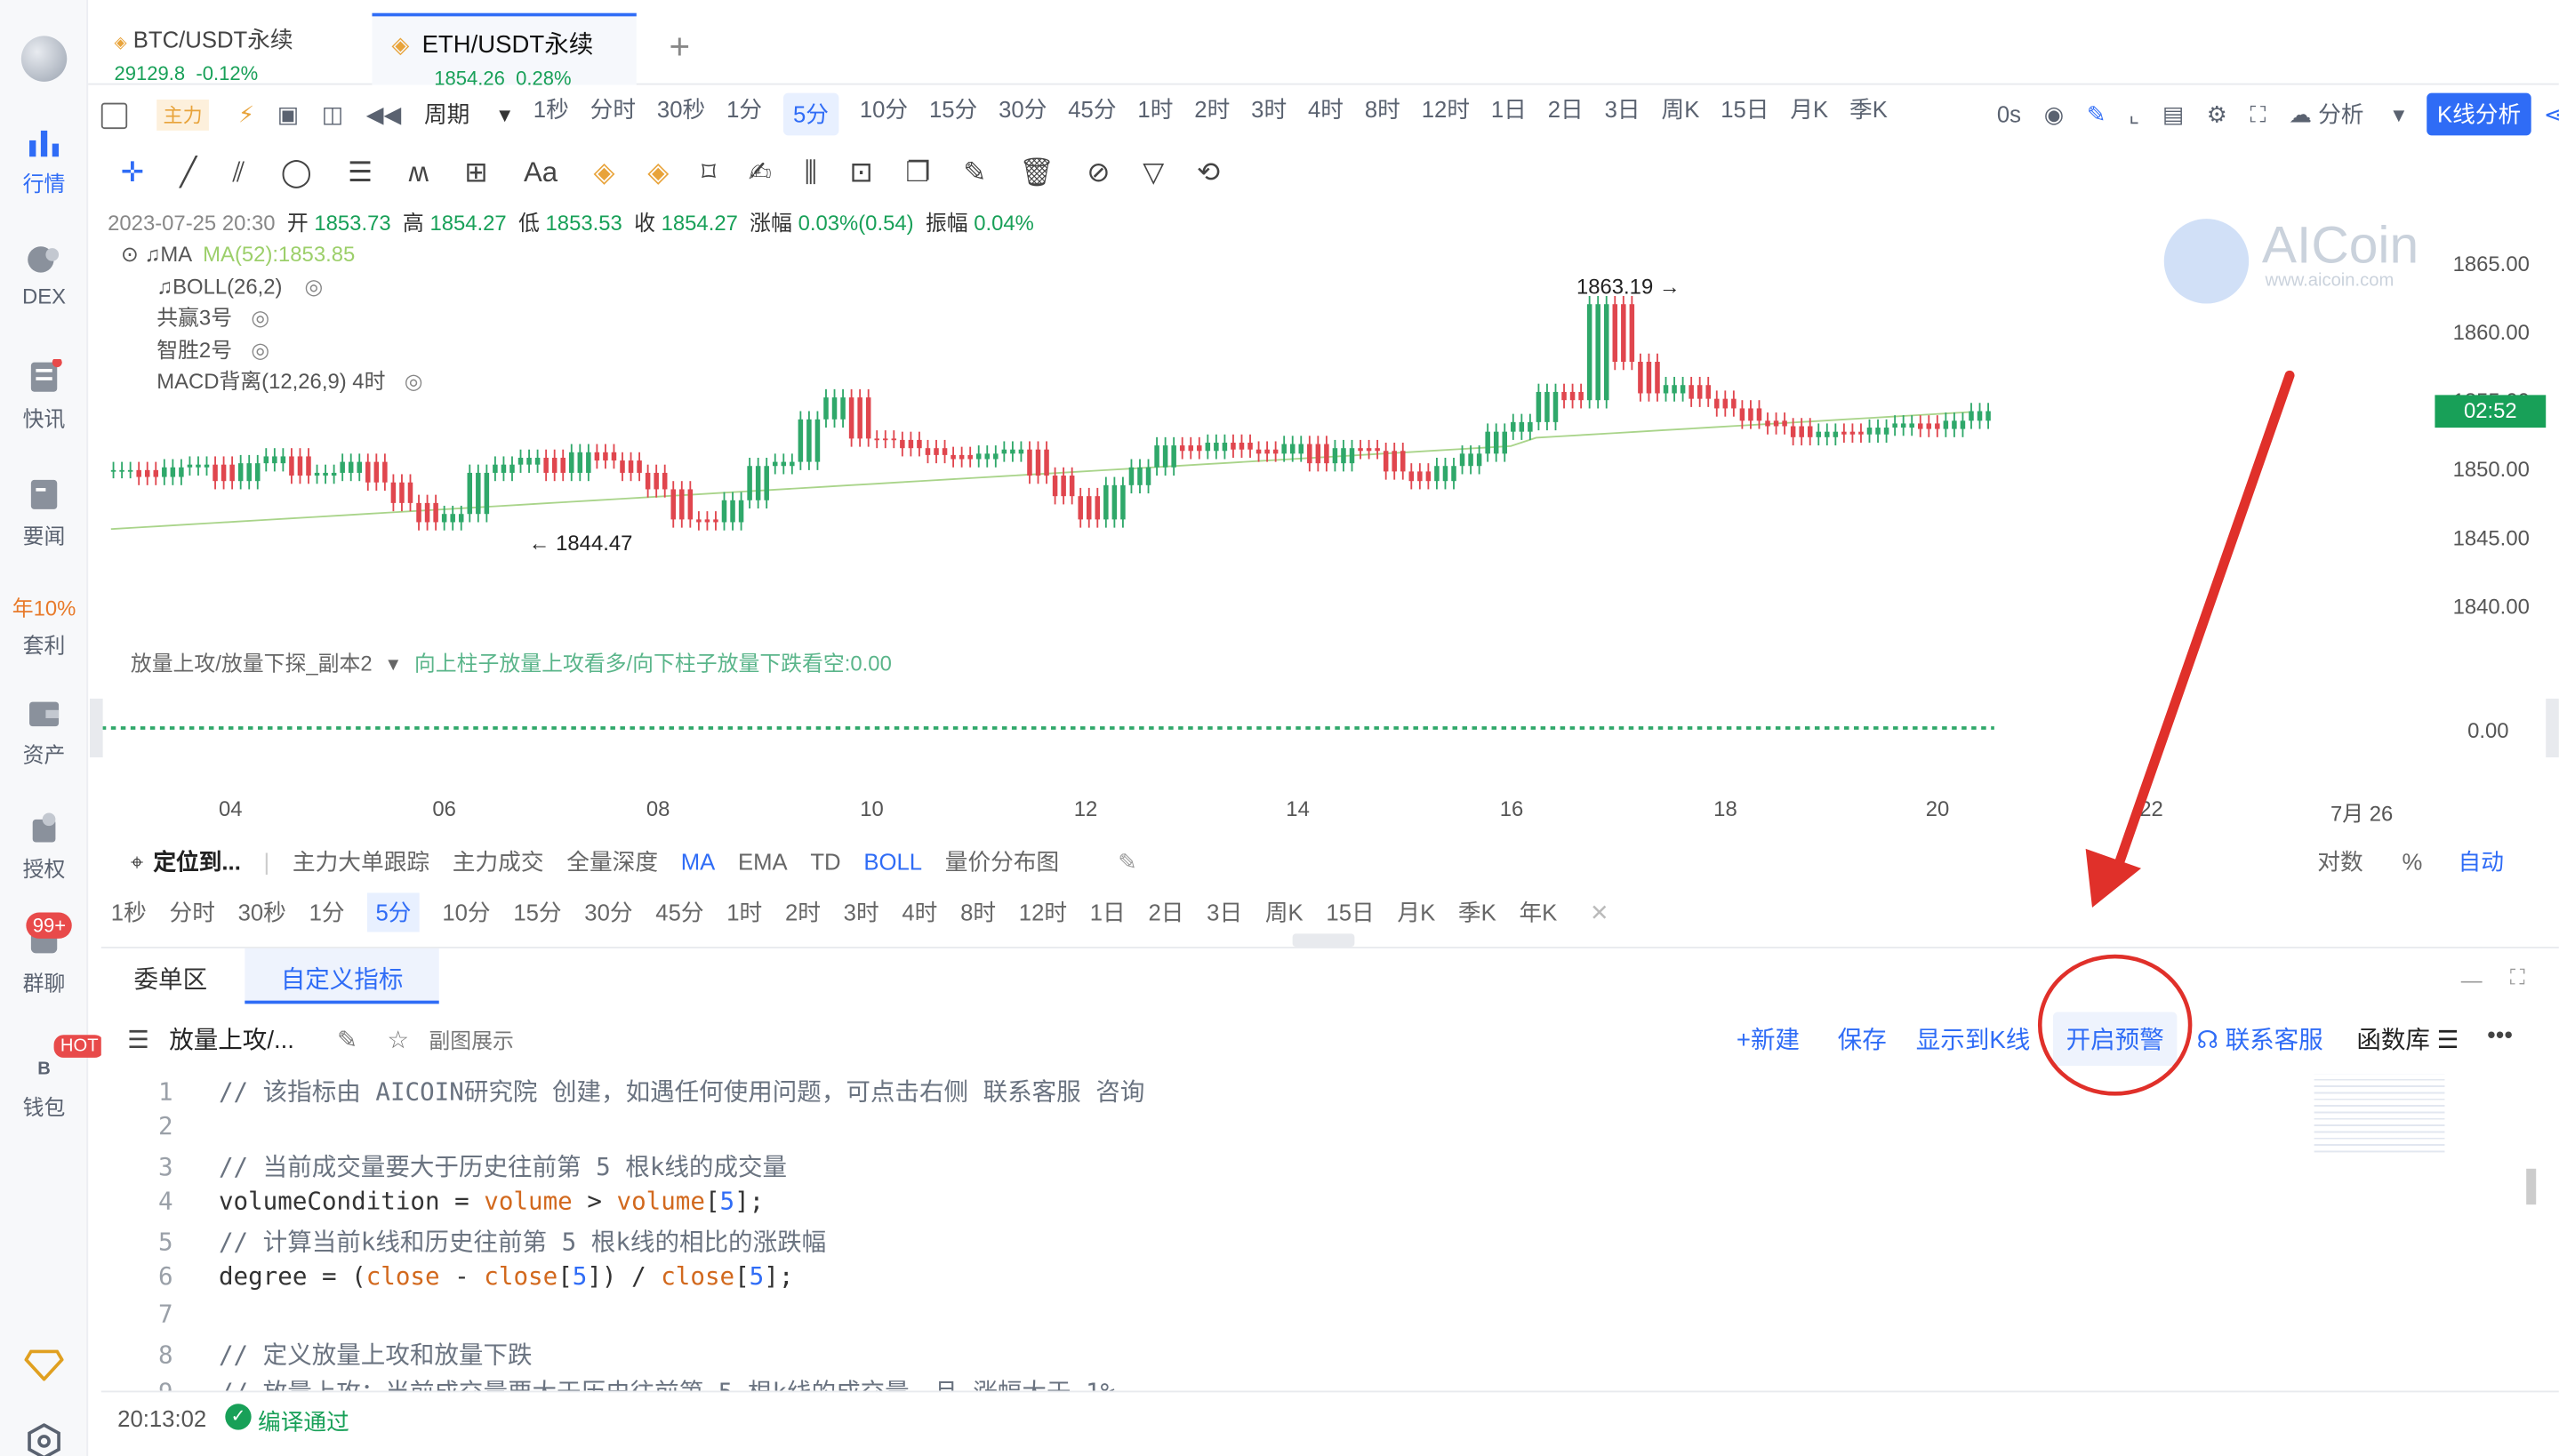  Describe the element at coordinates (44, 59) in the screenshot. I see `app-logo` at that location.